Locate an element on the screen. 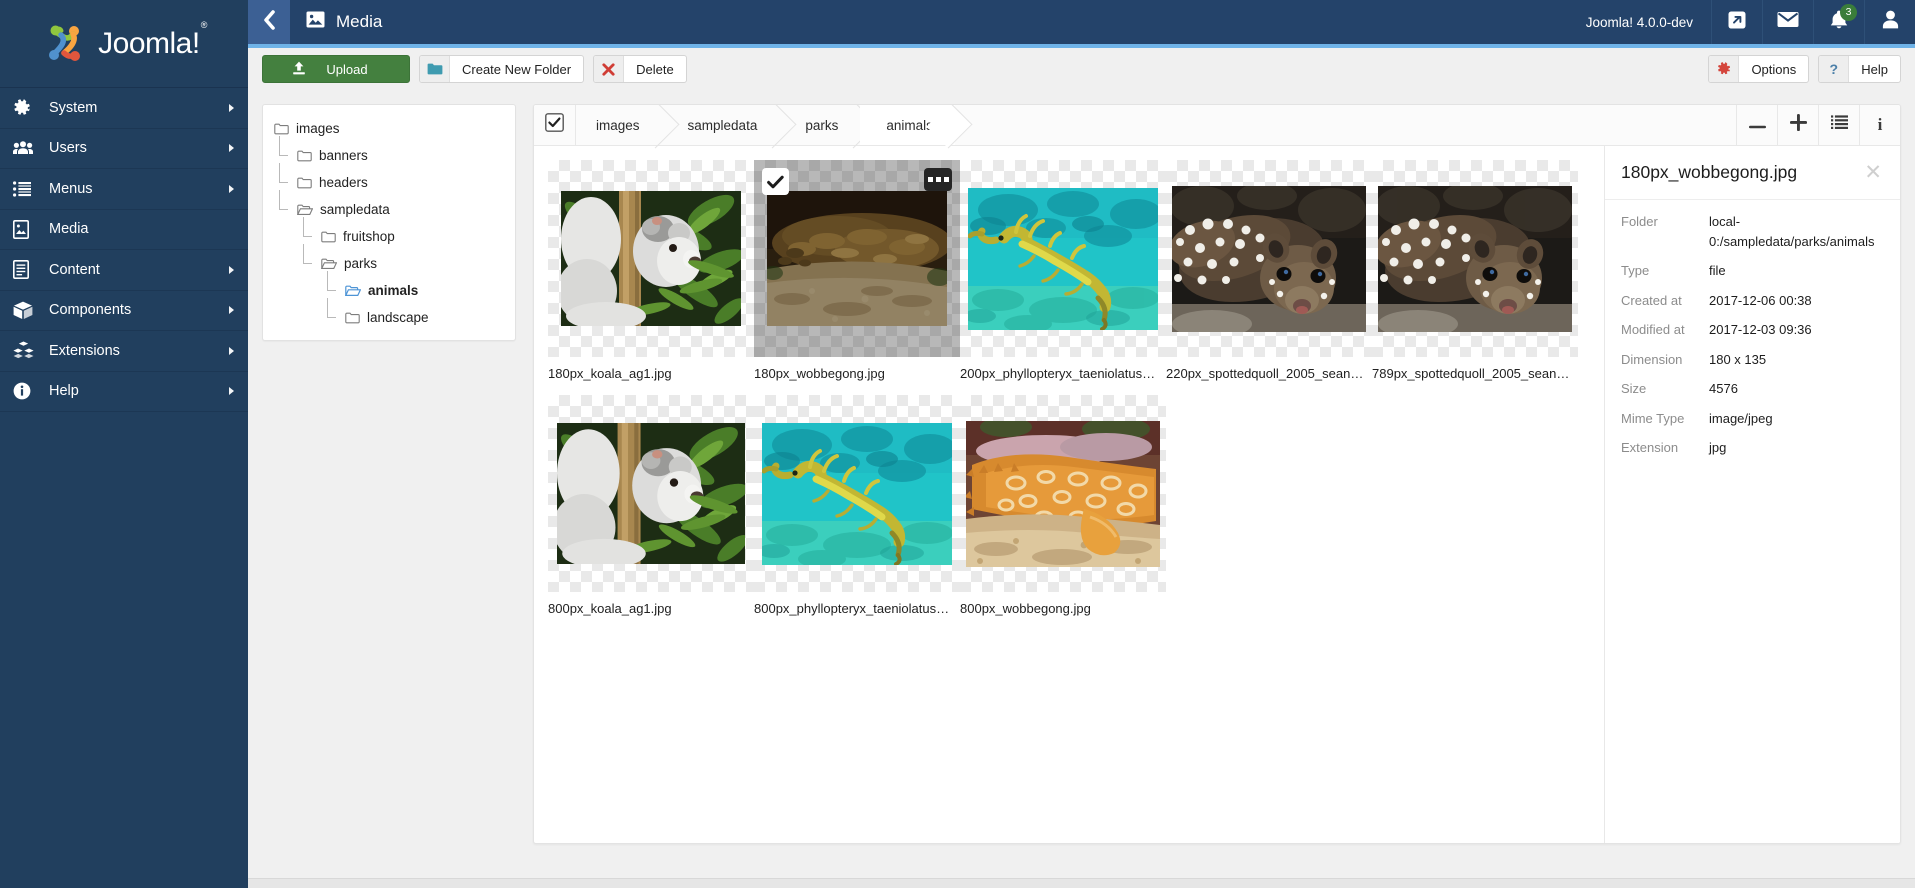  tree-node-label: banners is located at coordinates (343, 155).